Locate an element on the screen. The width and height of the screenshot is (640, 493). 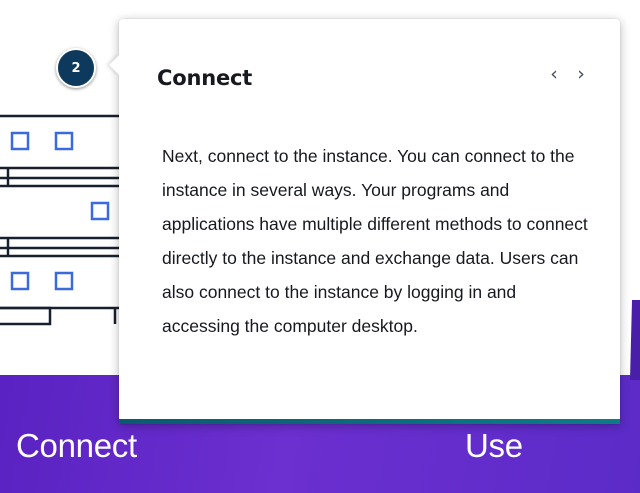
chevron-right-icon: › is located at coordinates (581, 74).